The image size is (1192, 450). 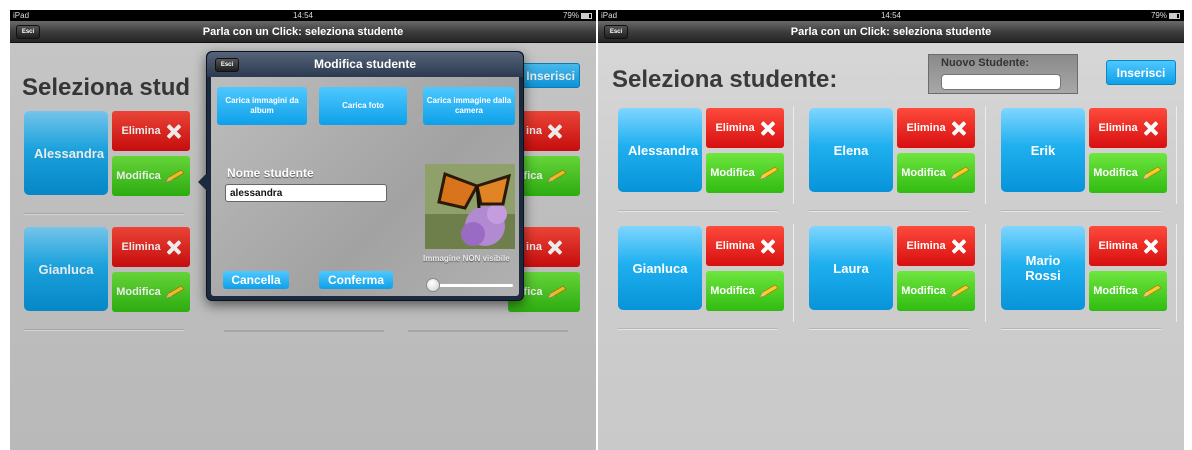 I want to click on student-button: Laura, so click(x=851, y=268).